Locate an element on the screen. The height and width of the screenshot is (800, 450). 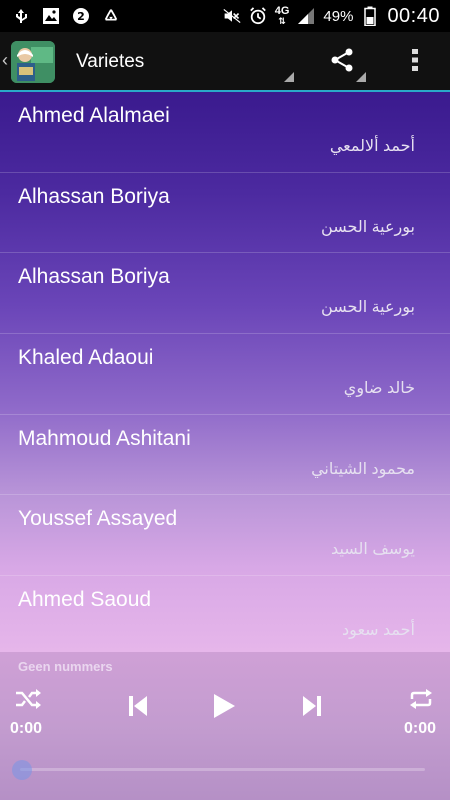
battery-percent: 49% is located at coordinates (338, 16).